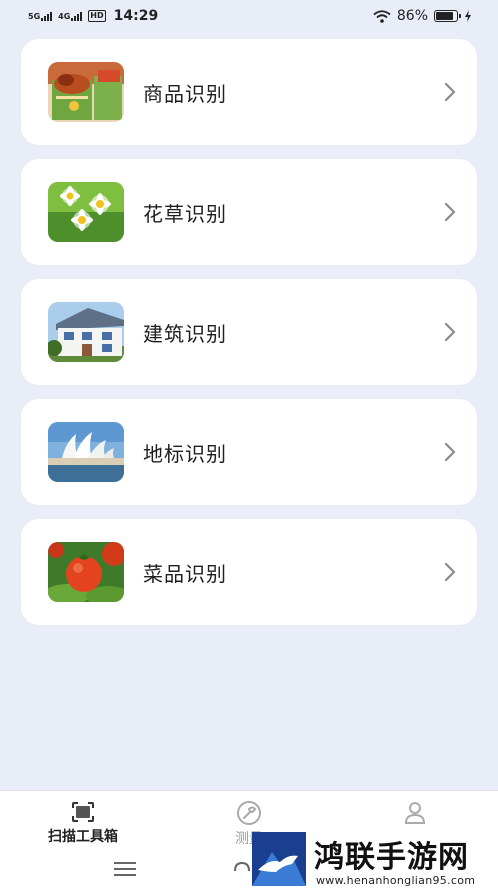 The image size is (498, 892). What do you see at coordinates (249, 16) in the screenshot?
I see `status-bar: 5G 4G HD 14:29 86%` at bounding box center [249, 16].